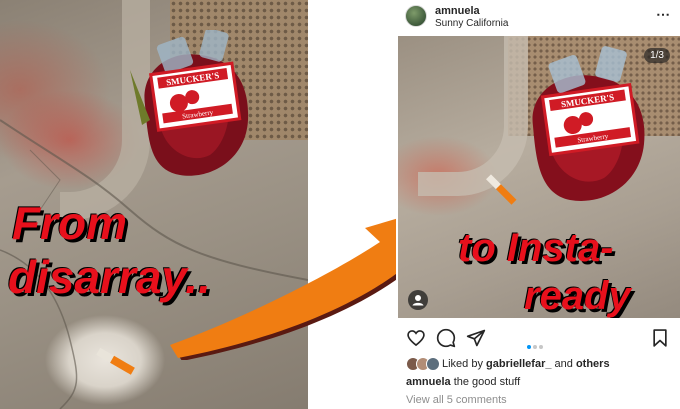 Image resolution: width=680 pixels, height=409 pixels. What do you see at coordinates (536, 248) in the screenshot?
I see `overlay-text-to-insta: to Insta-` at bounding box center [536, 248].